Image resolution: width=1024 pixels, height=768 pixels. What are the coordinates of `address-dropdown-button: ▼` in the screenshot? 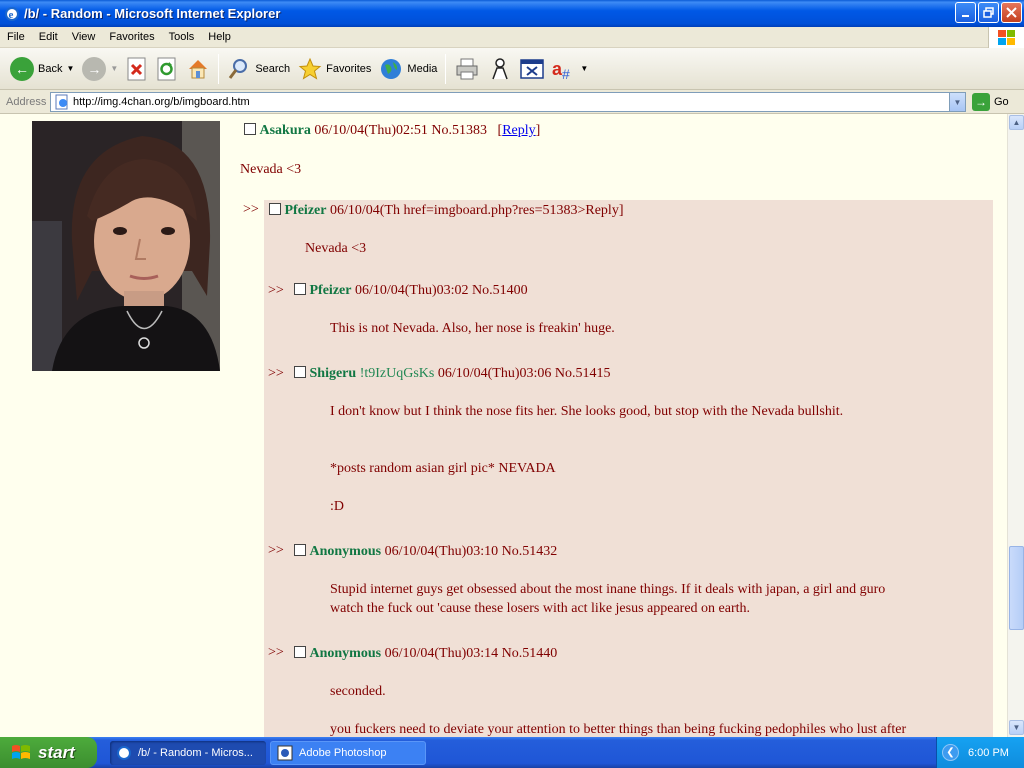 It's located at (957, 102).